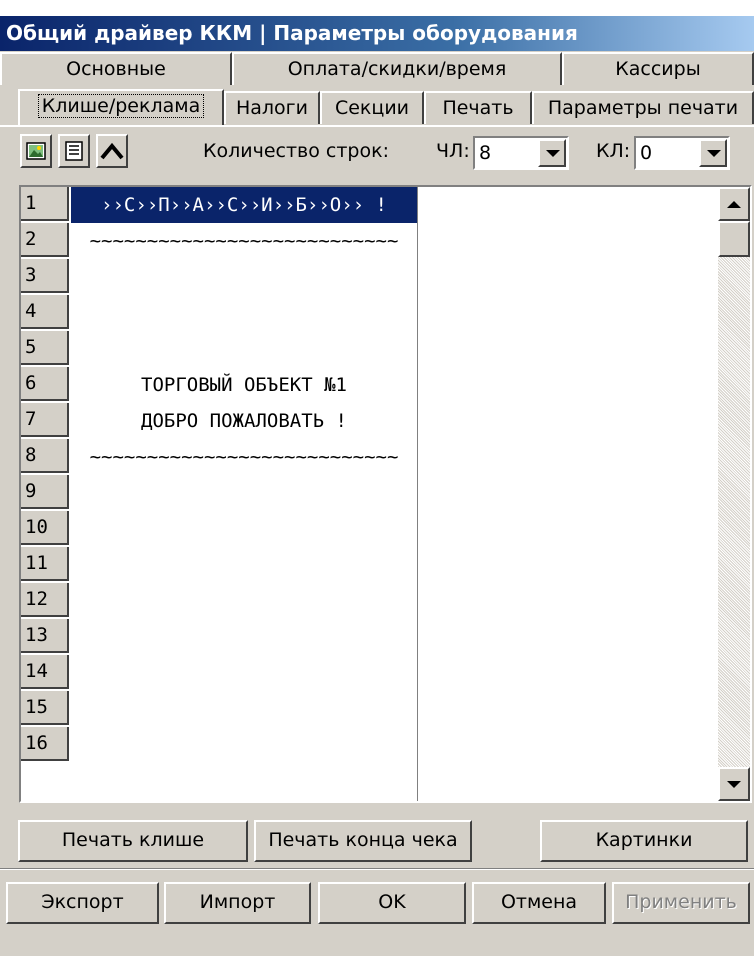  What do you see at coordinates (244, 205) in the screenshot?
I see `cliche-line-cell: ››С››П››А››С››И››Б››О›› !` at bounding box center [244, 205].